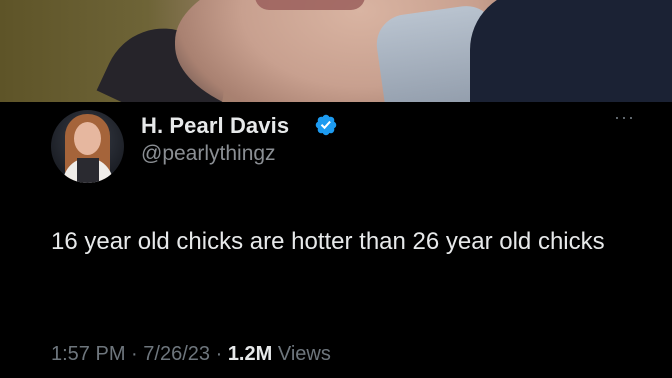  I want to click on verified-badge-icon, so click(326, 125).